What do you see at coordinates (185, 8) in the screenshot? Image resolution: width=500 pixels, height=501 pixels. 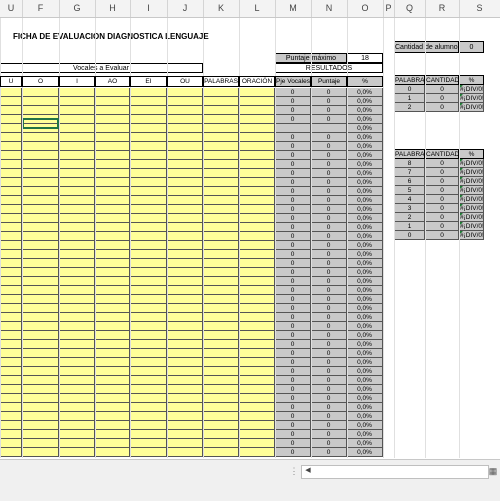 I see `column-header-j: J` at bounding box center [185, 8].